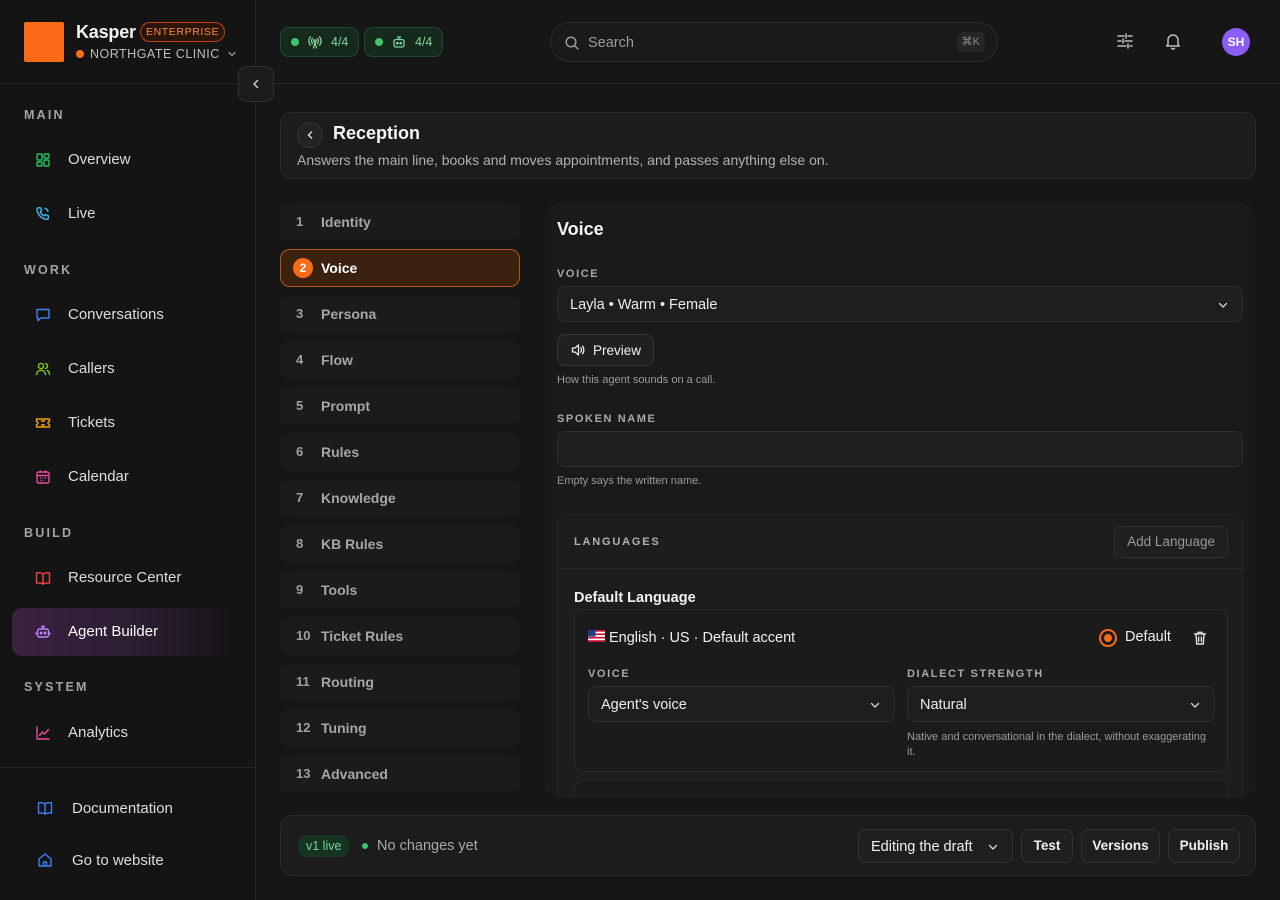  Describe the element at coordinates (300, 359) in the screenshot. I see `step-number: 4` at that location.